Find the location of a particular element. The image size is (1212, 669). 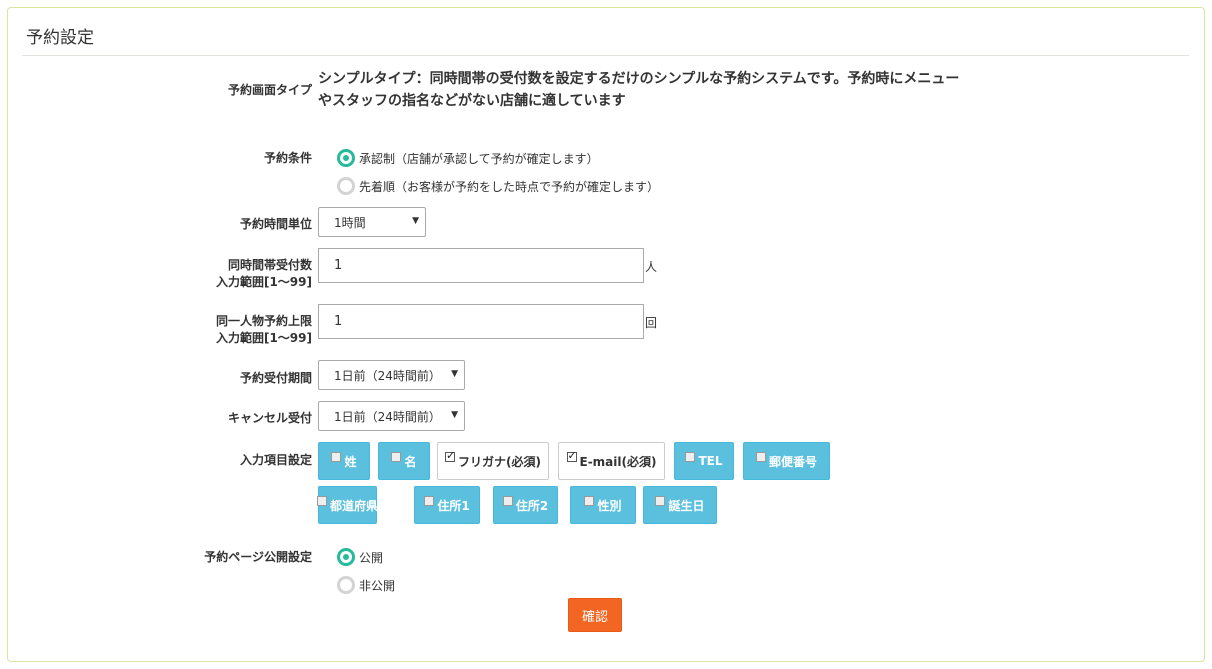

visibility-option-label: 公開 is located at coordinates (371, 557).